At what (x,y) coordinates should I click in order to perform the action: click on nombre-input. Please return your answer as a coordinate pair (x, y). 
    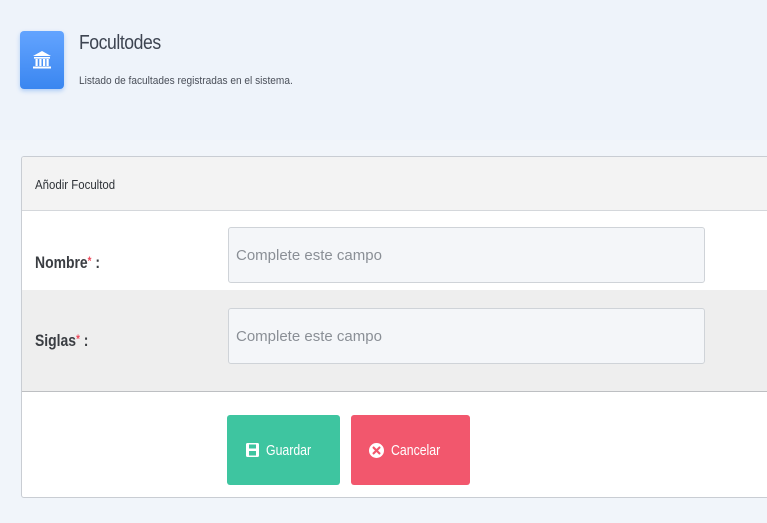
    Looking at the image, I should click on (466, 255).